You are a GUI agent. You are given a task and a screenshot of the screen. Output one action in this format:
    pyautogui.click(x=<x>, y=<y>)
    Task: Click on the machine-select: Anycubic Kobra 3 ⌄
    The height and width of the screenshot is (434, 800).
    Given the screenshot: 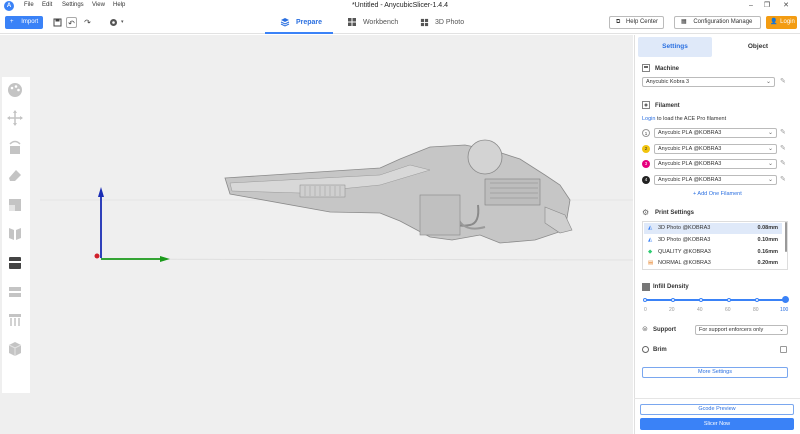 What is the action you would take?
    pyautogui.click(x=708, y=82)
    